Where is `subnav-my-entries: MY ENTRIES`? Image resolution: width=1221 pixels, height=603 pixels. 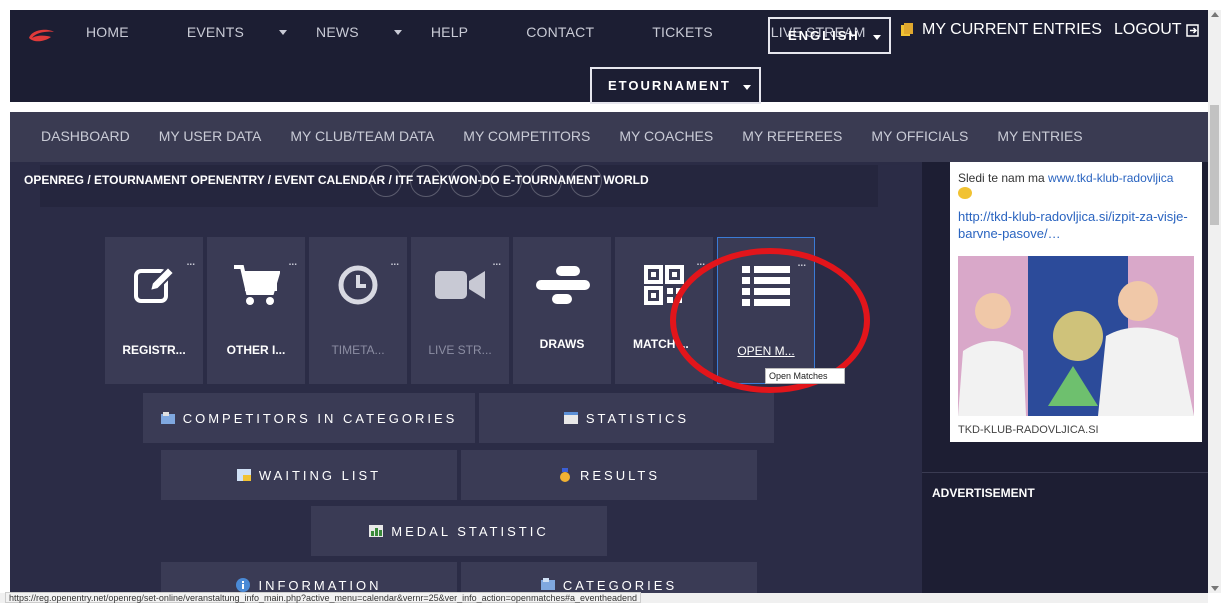 subnav-my-entries: MY ENTRIES is located at coordinates (1039, 136).